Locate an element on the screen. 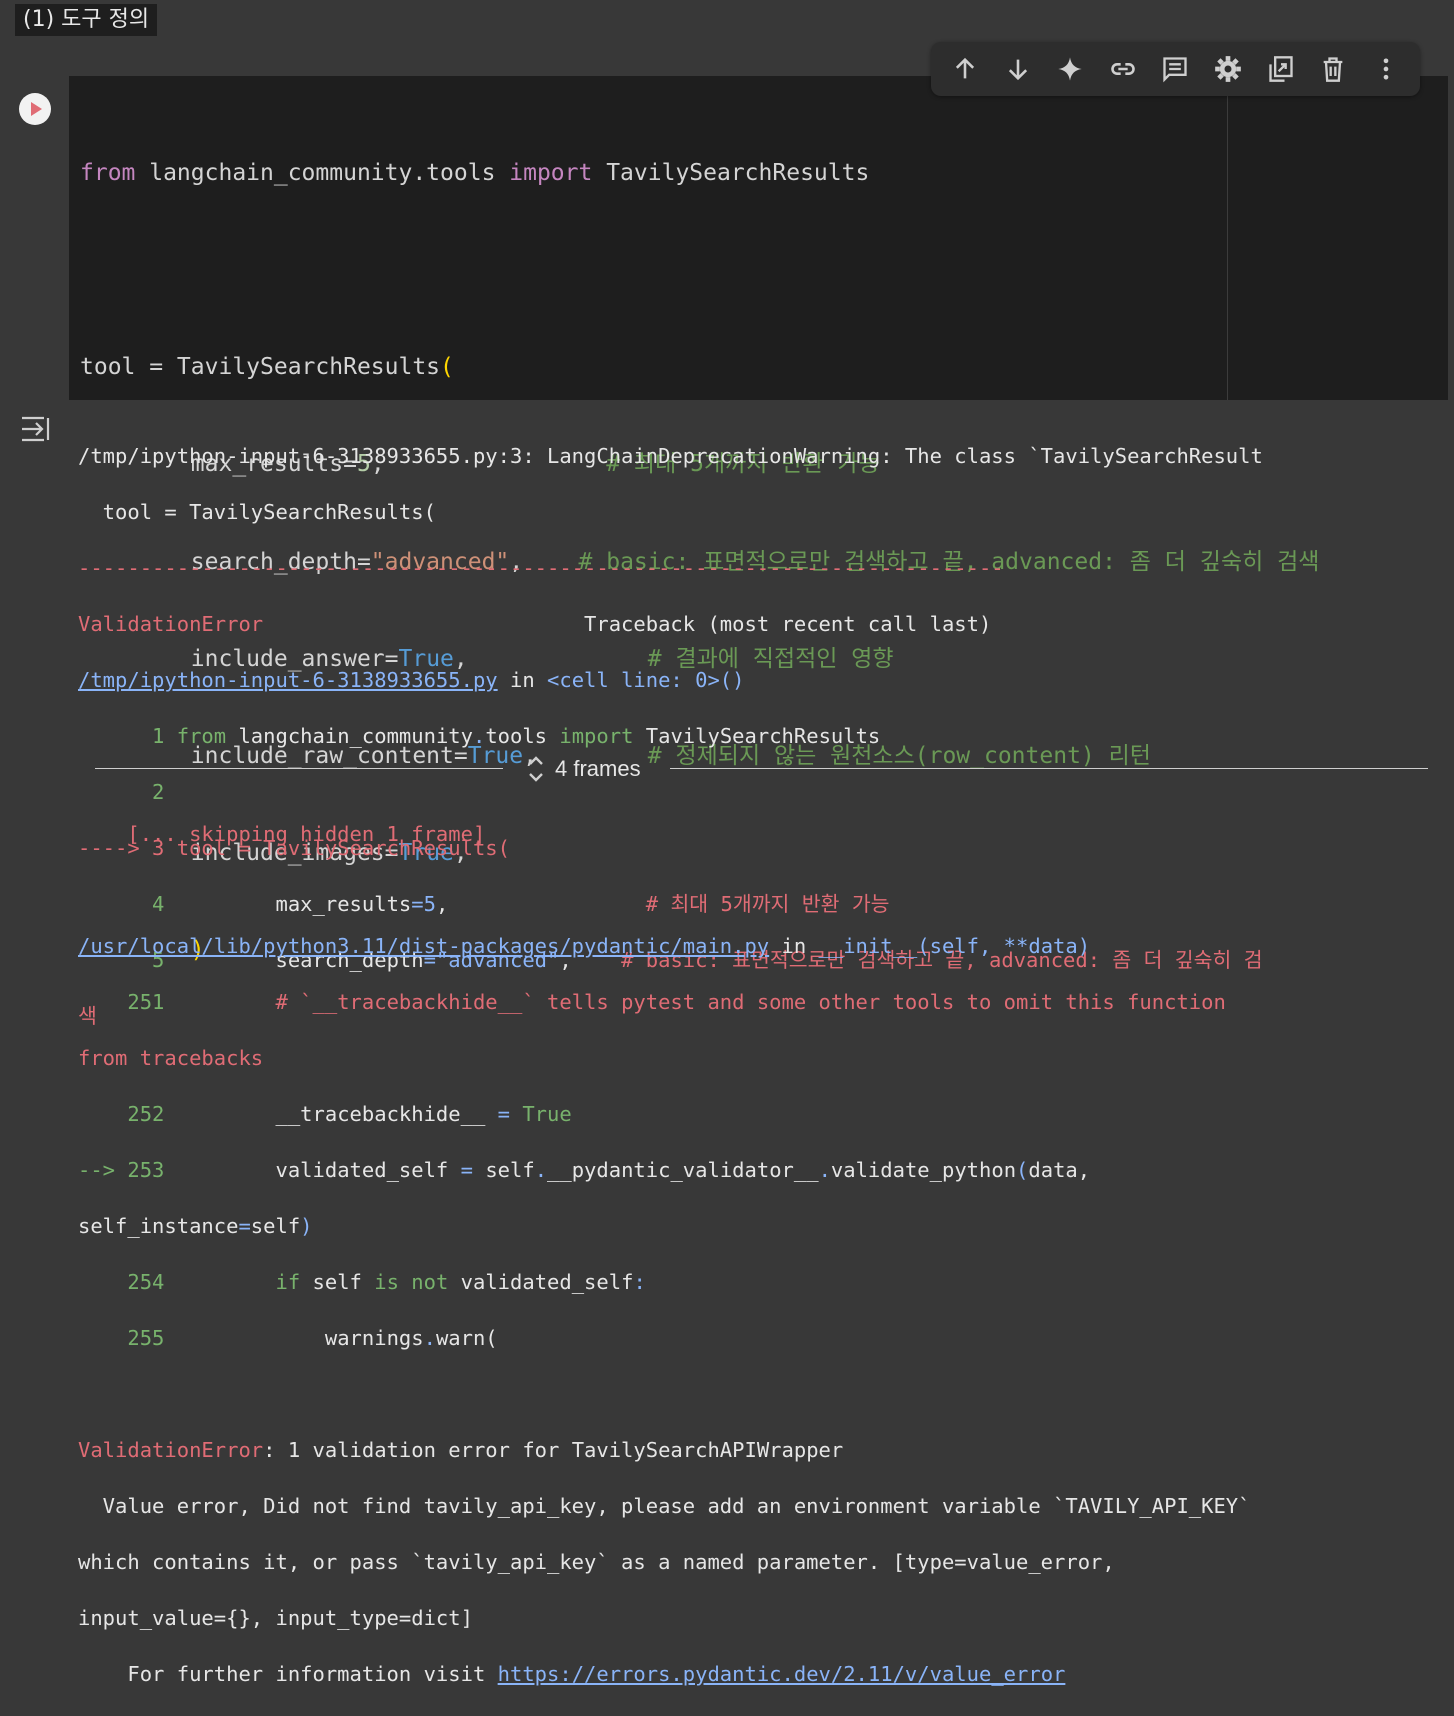  comment-icon is located at coordinates (1175, 70).